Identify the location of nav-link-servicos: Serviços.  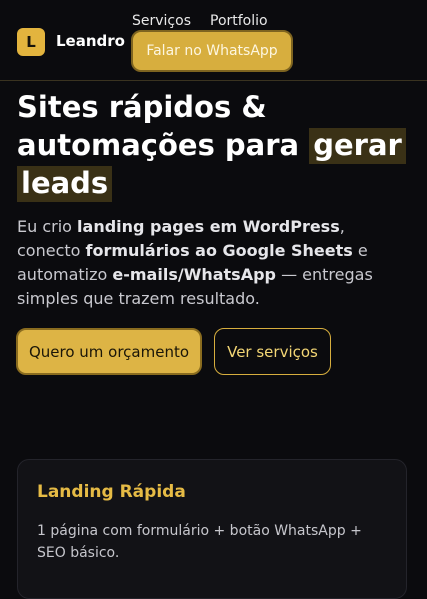
(161, 21).